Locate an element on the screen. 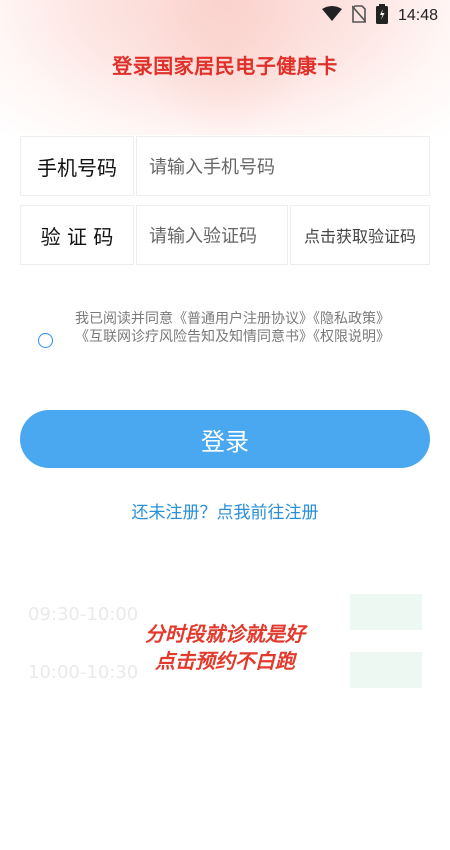 The height and width of the screenshot is (850, 450). phone-input: 请输入手机号码 is located at coordinates (283, 166).